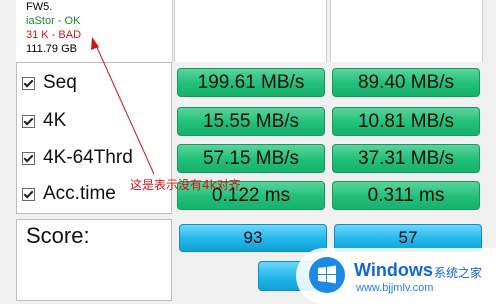 The height and width of the screenshot is (304, 496). What do you see at coordinates (395, 288) in the screenshot?
I see `watermark-url: www.bjjmlv.com` at bounding box center [395, 288].